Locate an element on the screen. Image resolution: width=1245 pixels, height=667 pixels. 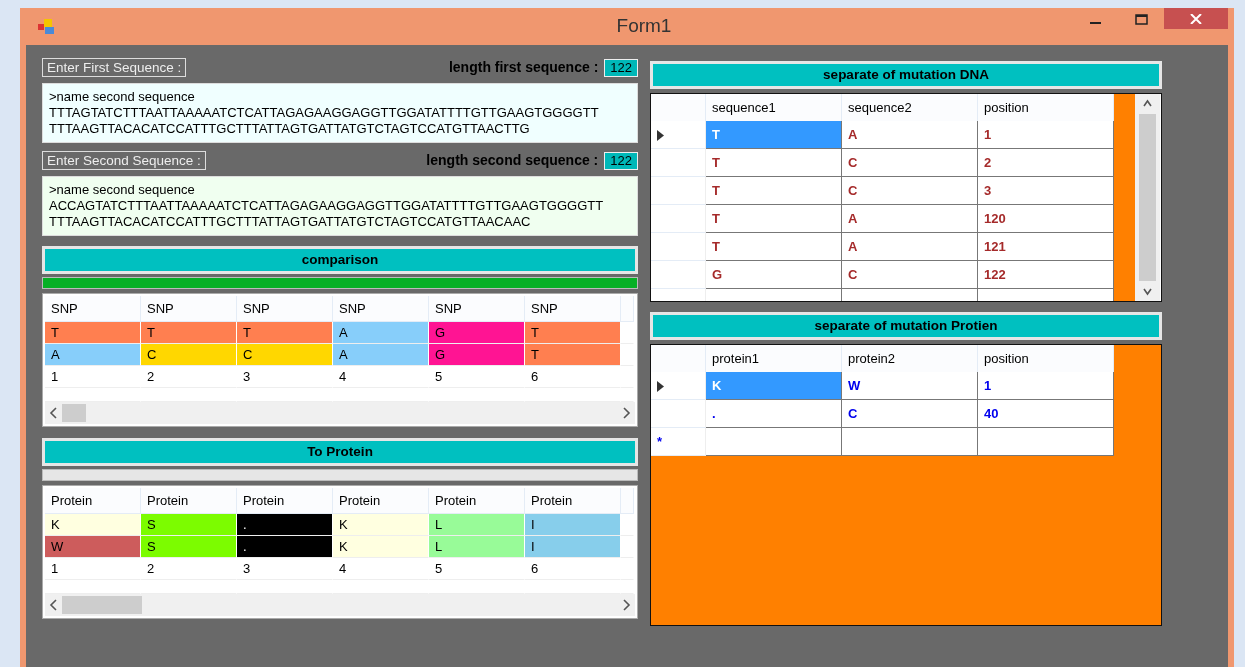
close-icon is located at coordinates (1196, 18).